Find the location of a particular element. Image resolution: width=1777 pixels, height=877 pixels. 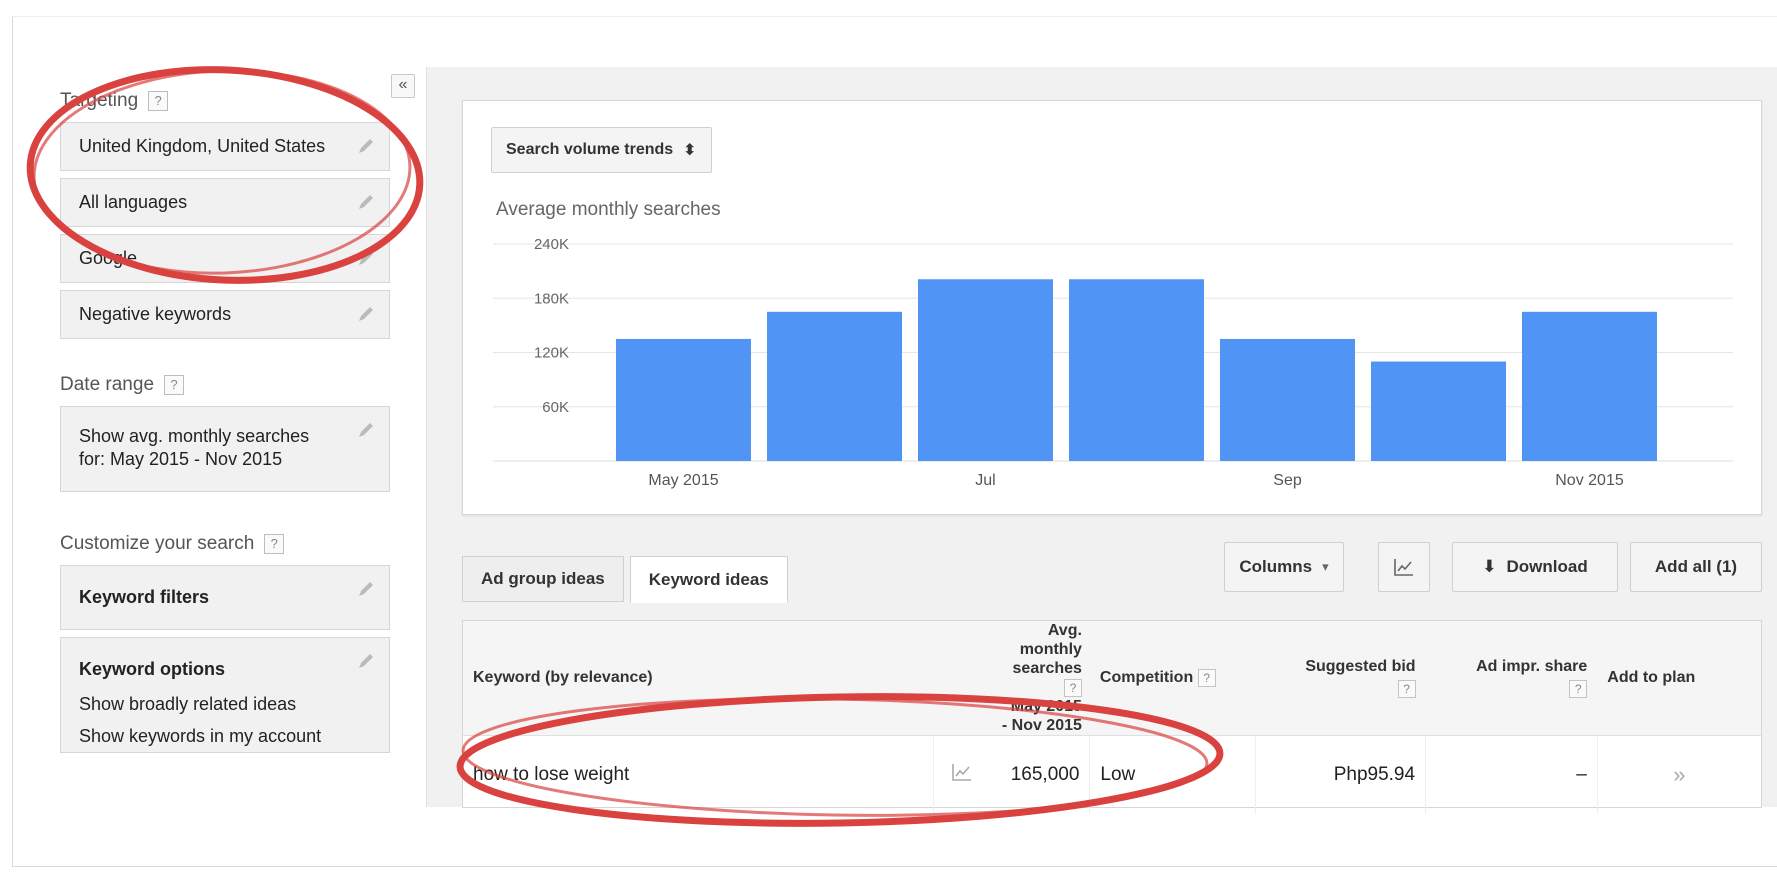

keyword-option-item: Show broadly related ideas is located at coordinates (188, 704).